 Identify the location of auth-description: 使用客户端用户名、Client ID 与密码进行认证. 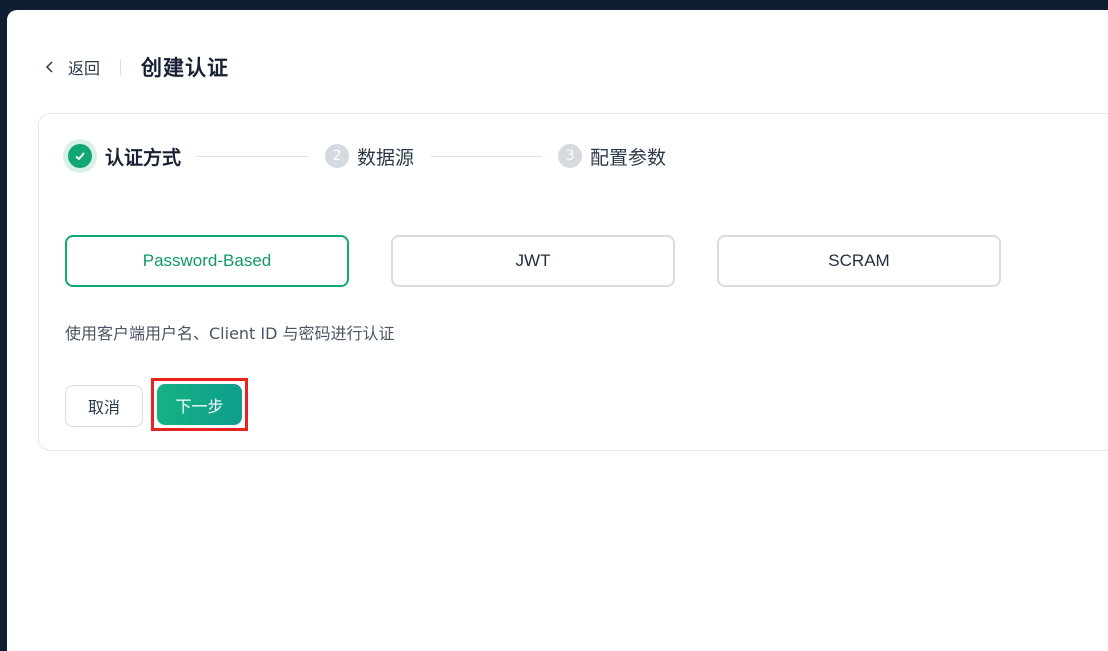
(230, 333).